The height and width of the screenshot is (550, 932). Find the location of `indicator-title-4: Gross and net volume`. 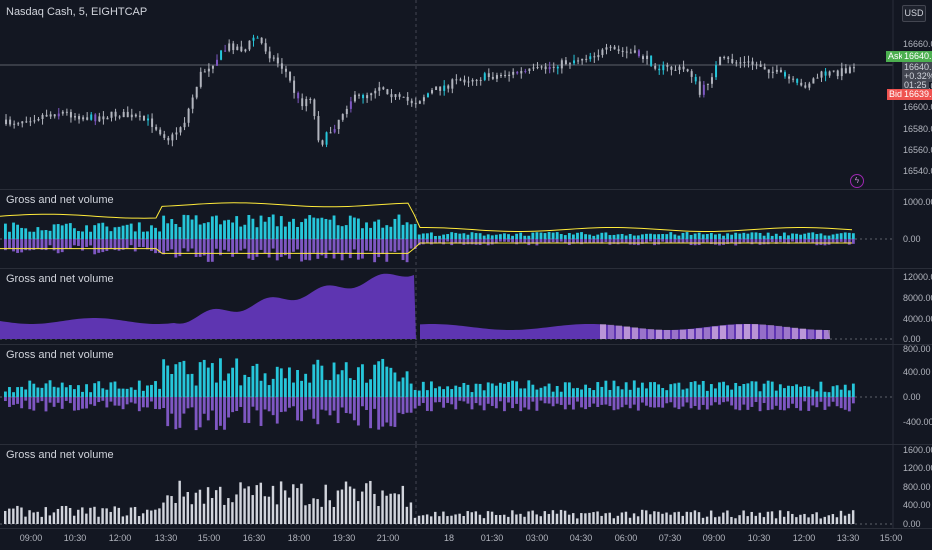

indicator-title-4: Gross and net volume is located at coordinates (60, 455).